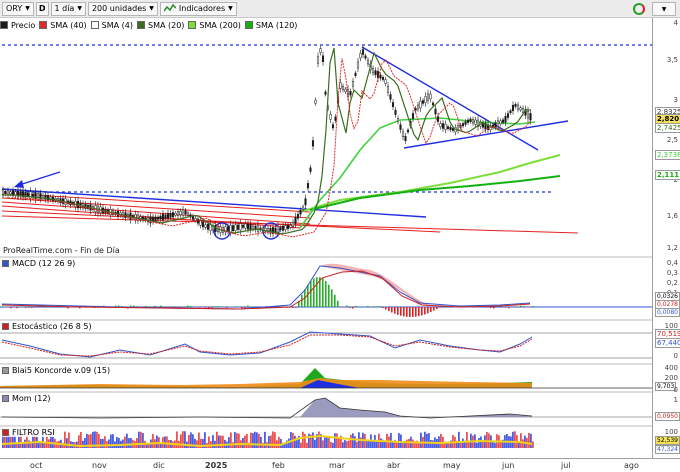  Describe the element at coordinates (667, 312) in the screenshot. I see `macd-value-tag: 0,0080` at that location.